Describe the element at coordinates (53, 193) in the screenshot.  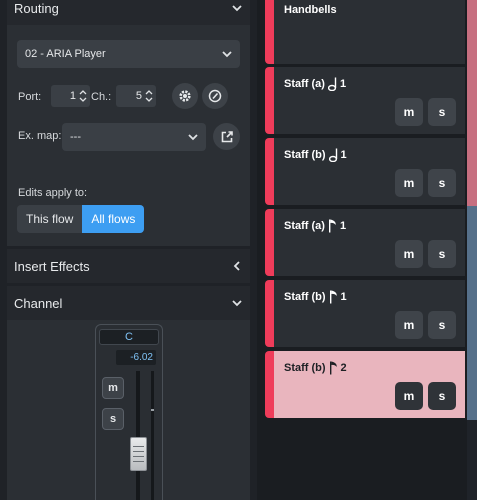
I see `edits-apply-label: Edits apply to:` at that location.